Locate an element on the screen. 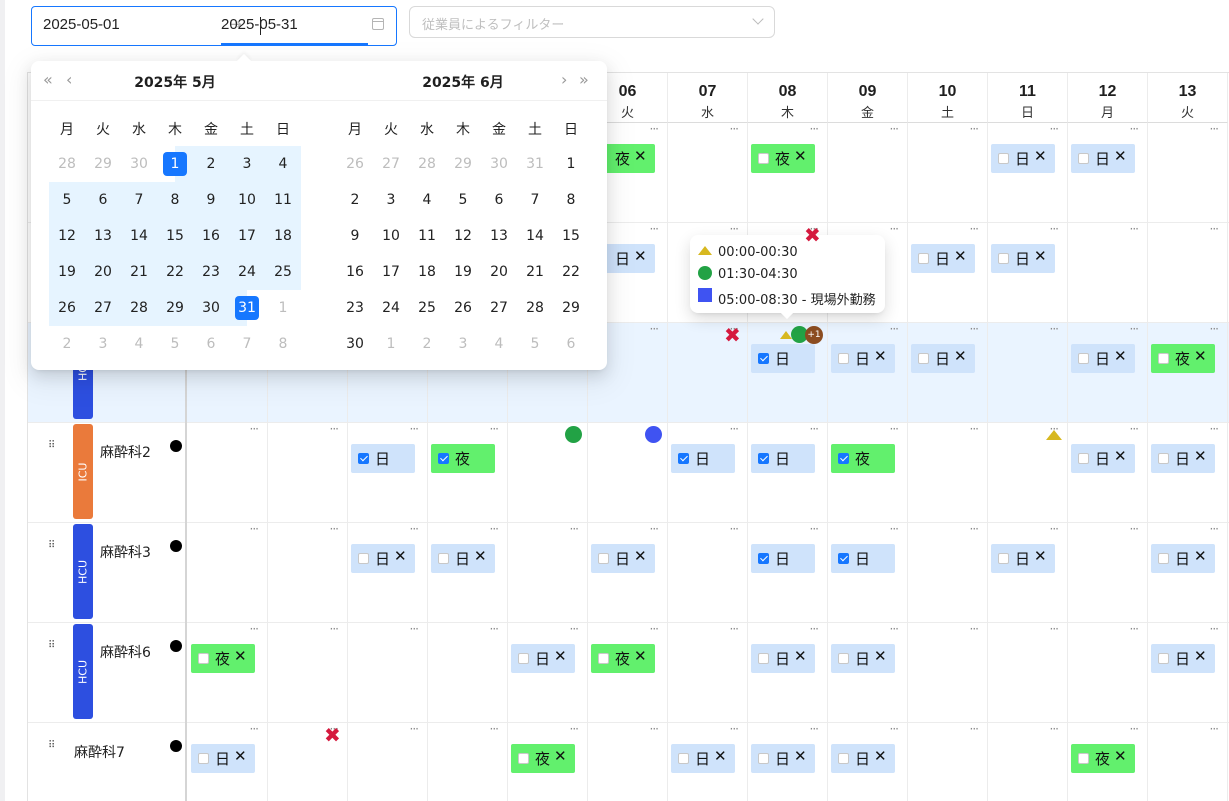  employee-filter-select: 従業員によるフィルター is located at coordinates (592, 22).